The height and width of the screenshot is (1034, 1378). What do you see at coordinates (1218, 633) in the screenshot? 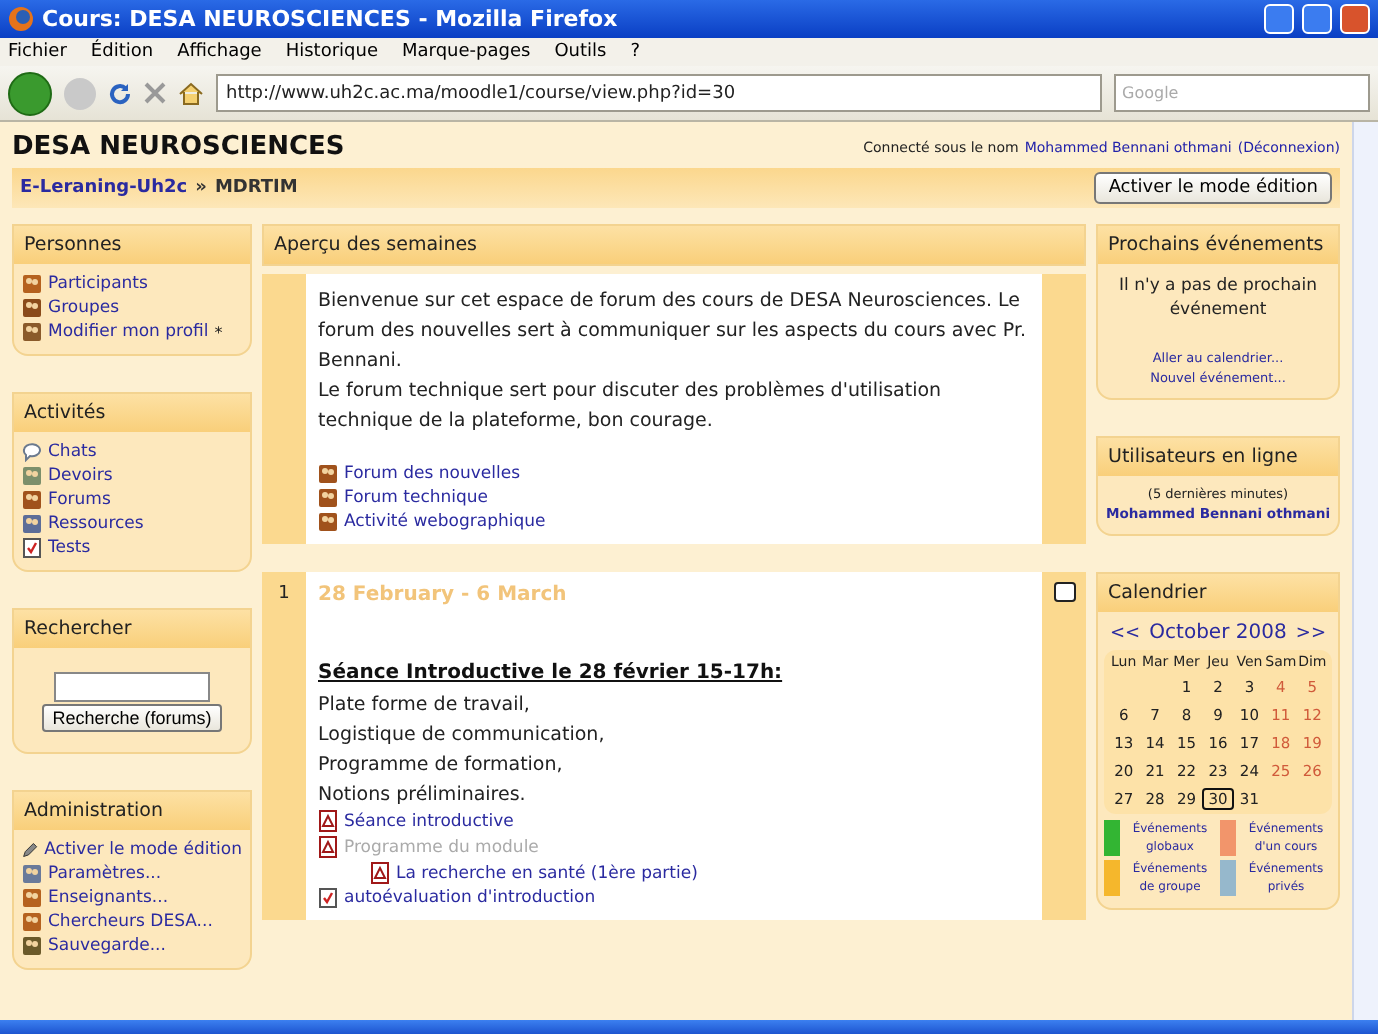
I see `month-title: October 2008` at bounding box center [1218, 633].